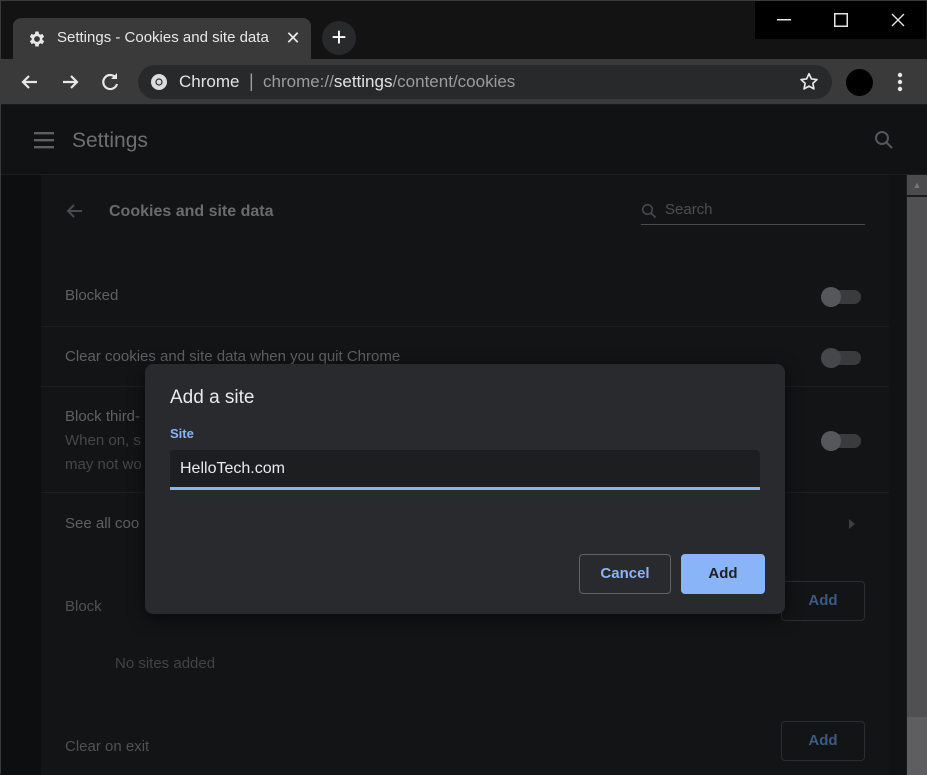  What do you see at coordinates (753, 213) in the screenshot?
I see `search-field: Search` at bounding box center [753, 213].